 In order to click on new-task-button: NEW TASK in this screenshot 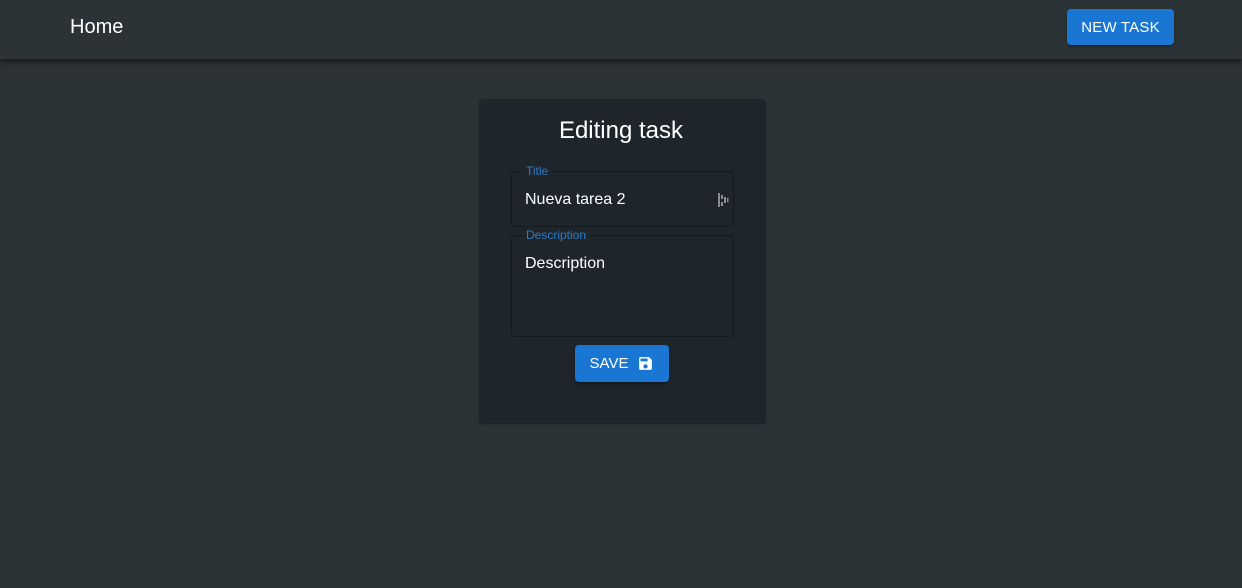, I will do `click(1120, 27)`.